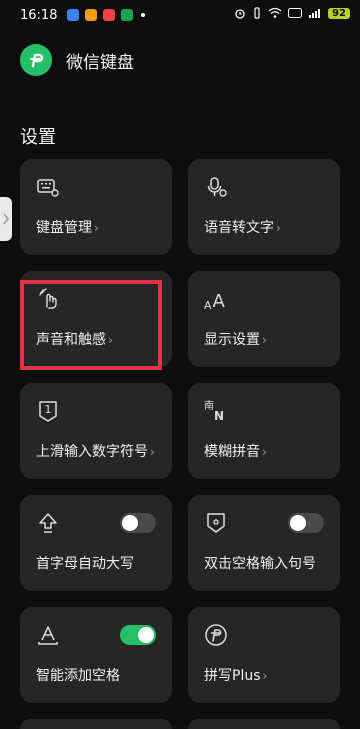  Describe the element at coordinates (67, 228) in the screenshot. I see `card-label: 键盘管理 ›` at that location.